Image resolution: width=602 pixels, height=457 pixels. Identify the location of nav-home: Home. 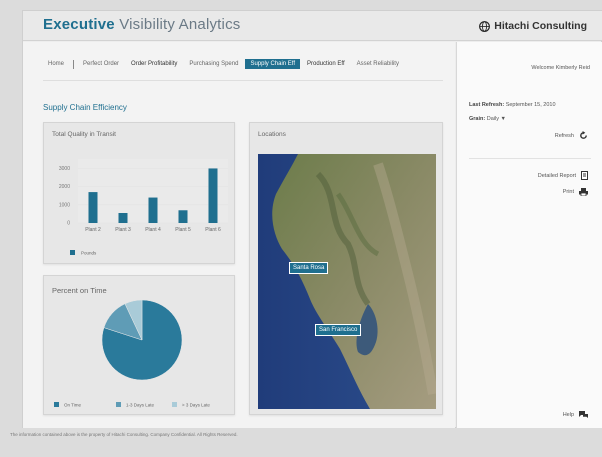
(56, 64).